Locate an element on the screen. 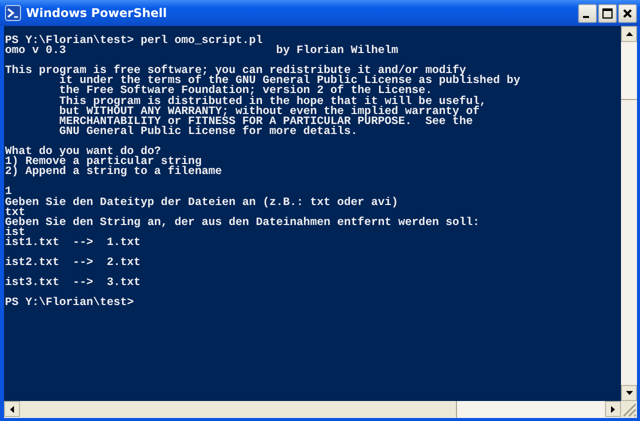  console-line: 2) Append a string to a filename is located at coordinates (113, 172).